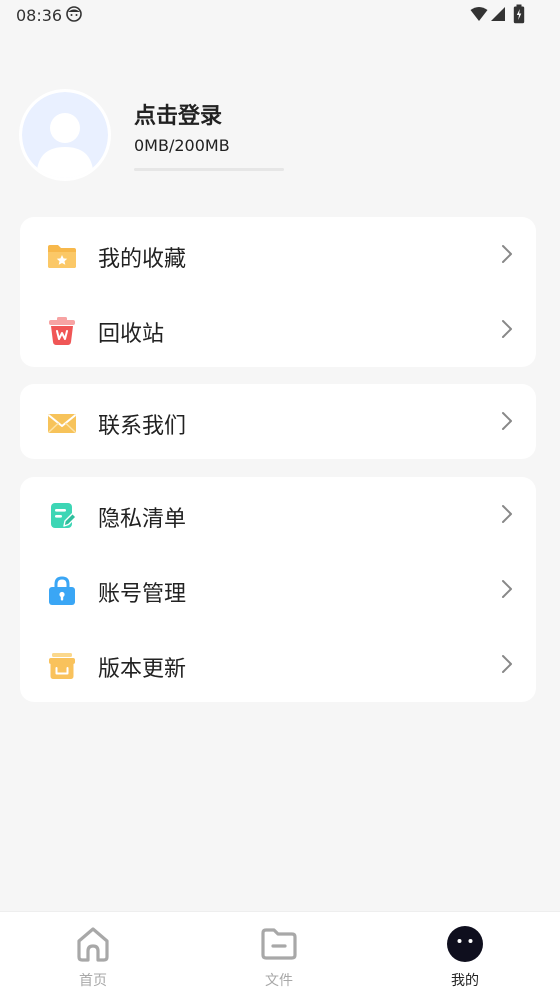  Describe the element at coordinates (479, 14) in the screenshot. I see `wifi-icon` at that location.